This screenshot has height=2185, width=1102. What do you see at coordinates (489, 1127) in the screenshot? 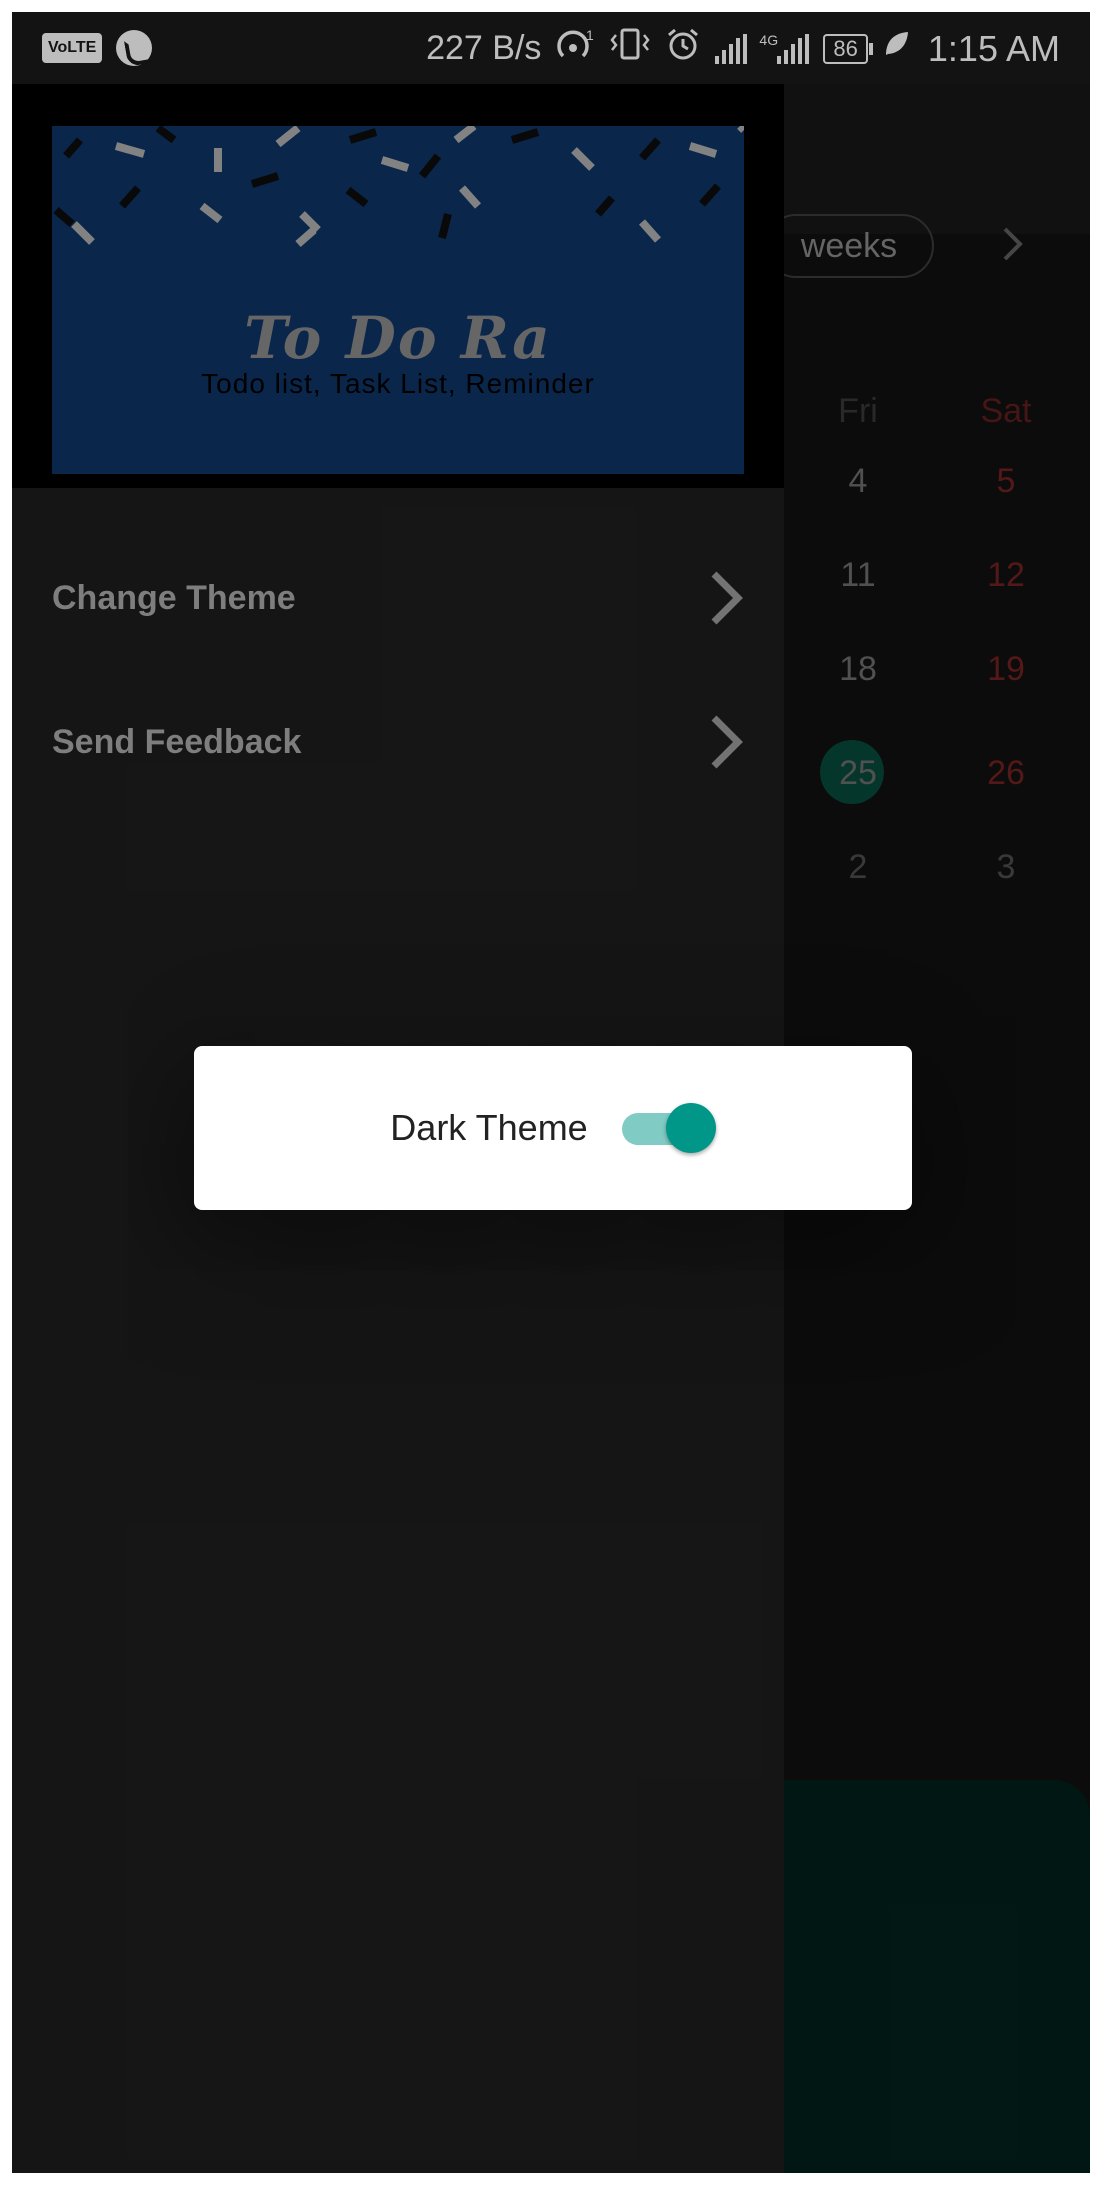
I see `dark-theme-label: Dark Theme` at bounding box center [489, 1127].